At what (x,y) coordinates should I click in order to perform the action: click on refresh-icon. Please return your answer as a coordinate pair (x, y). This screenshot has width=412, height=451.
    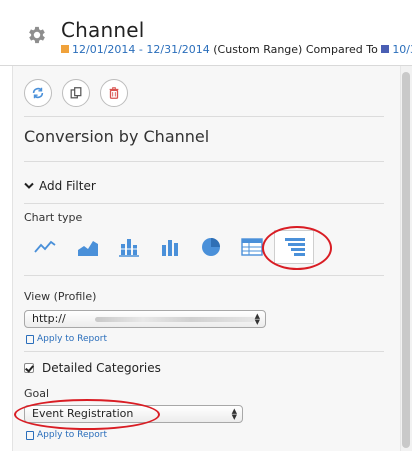
    Looking at the image, I should click on (38, 93).